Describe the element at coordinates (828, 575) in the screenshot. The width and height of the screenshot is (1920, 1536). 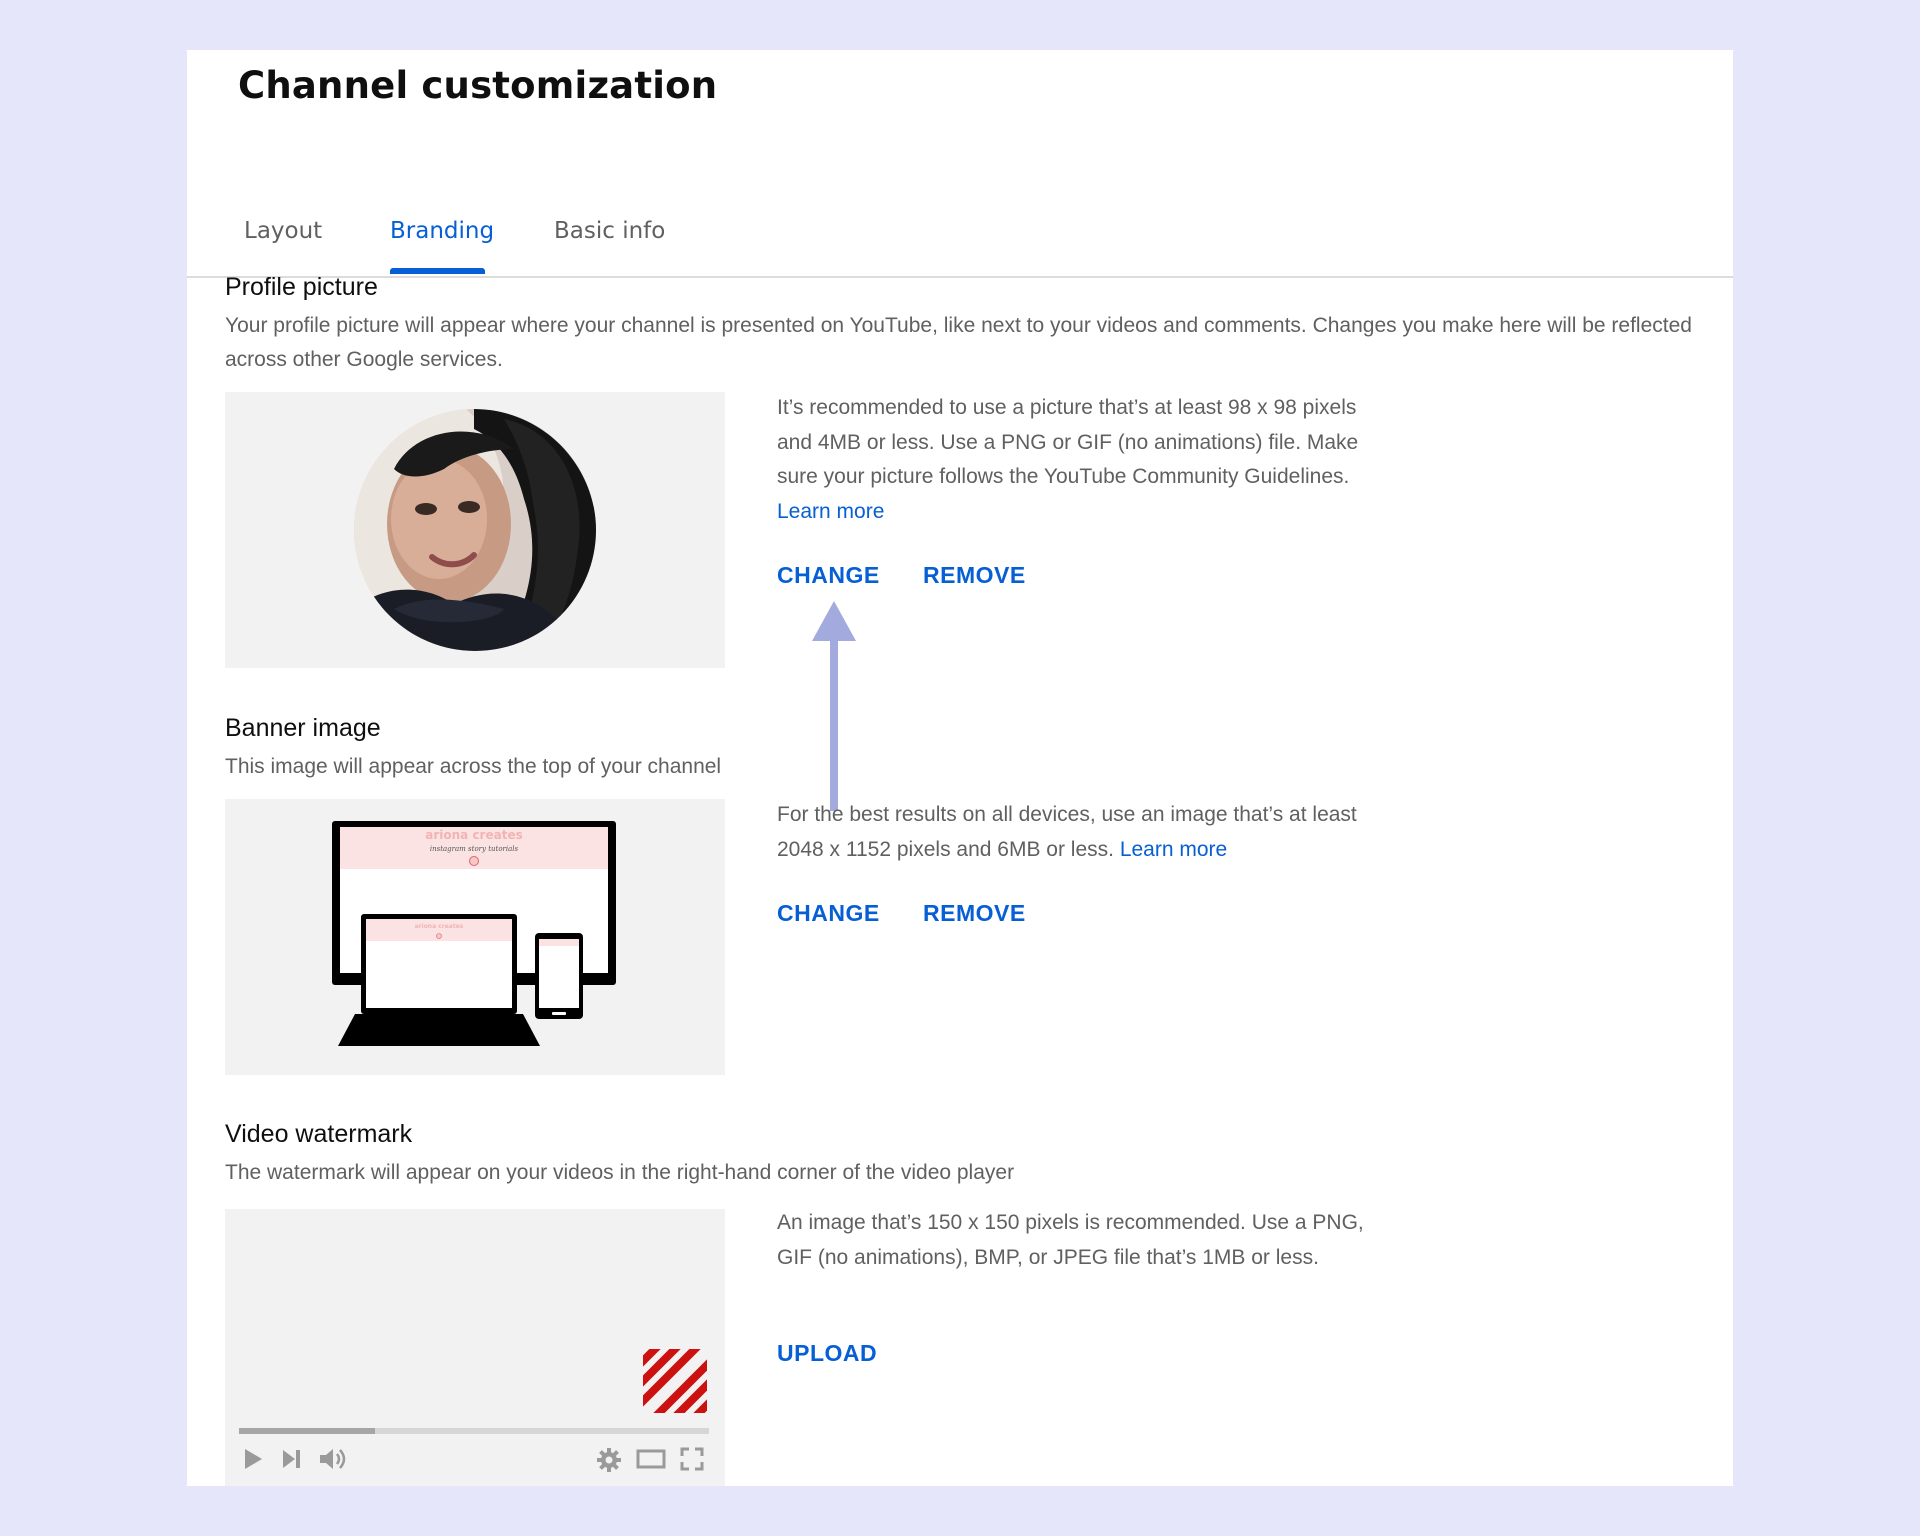
I see `profile-change-button: CHANGE` at that location.